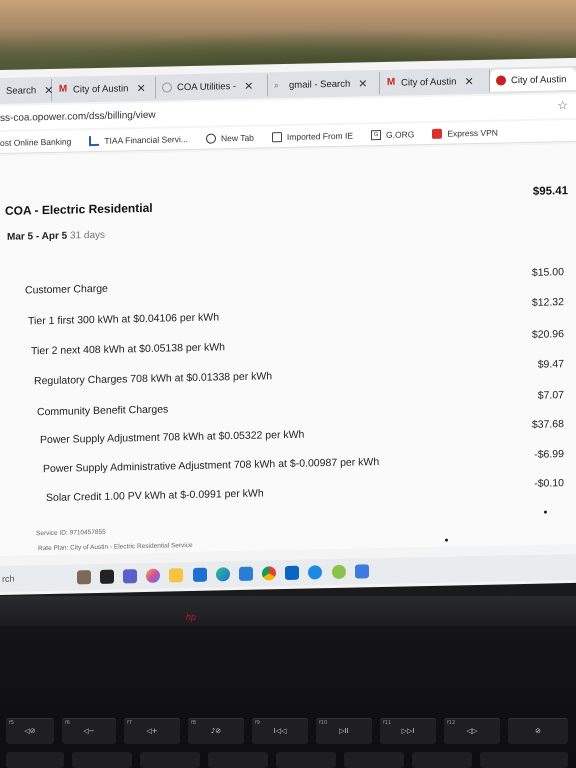 Image resolution: width=576 pixels, height=768 pixels. Describe the element at coordinates (376, 134) in the screenshot. I see `gorg-icon: G` at that location.